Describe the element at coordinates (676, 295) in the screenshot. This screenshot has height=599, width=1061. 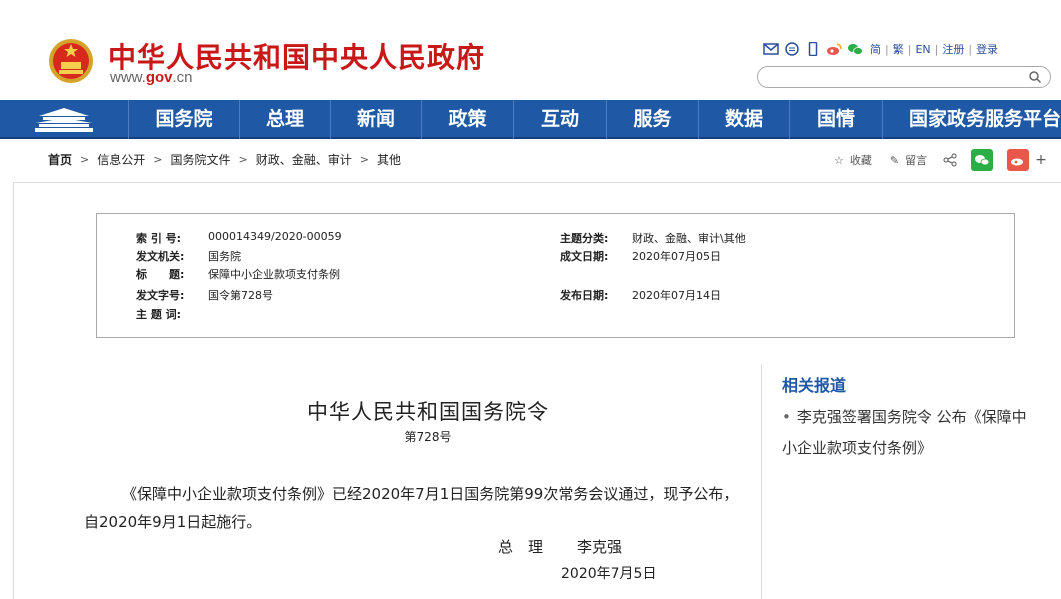
I see `meta-value: 2020年07月14日` at that location.